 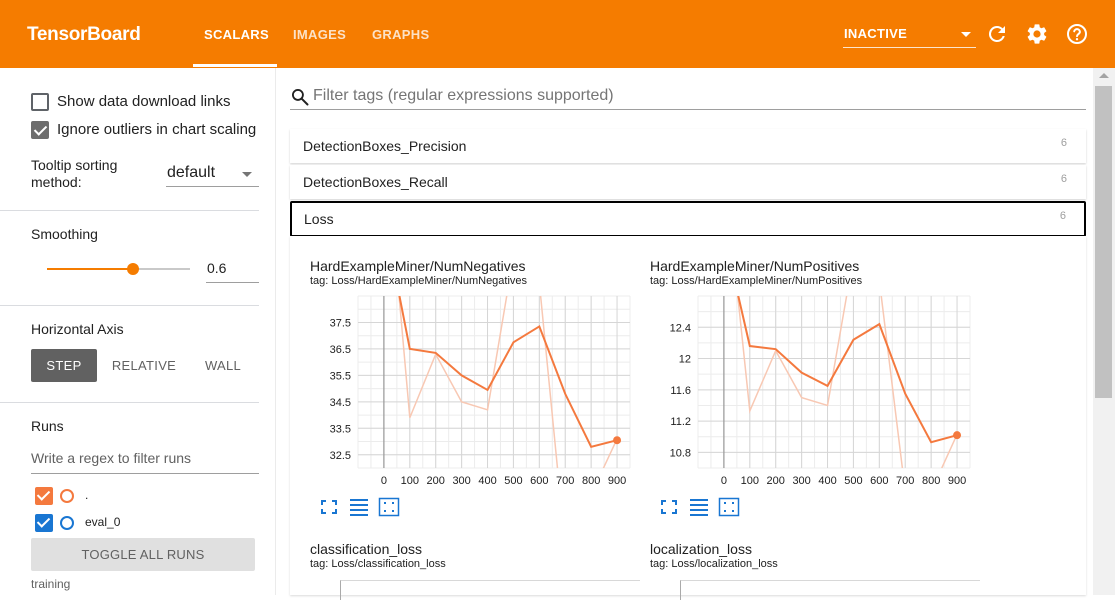 I want to click on y-tick-label: 11.2, so click(x=680, y=422).